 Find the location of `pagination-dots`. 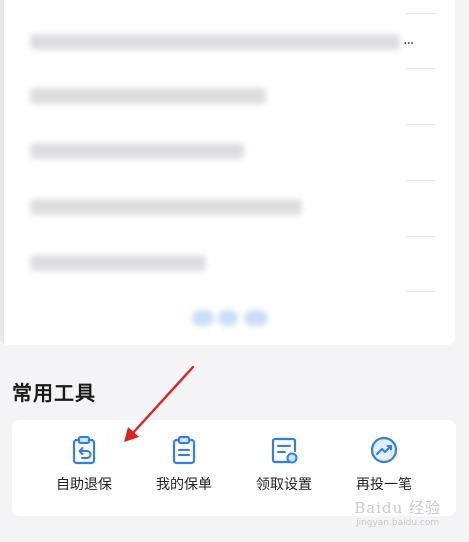

pagination-dots is located at coordinates (233, 319).